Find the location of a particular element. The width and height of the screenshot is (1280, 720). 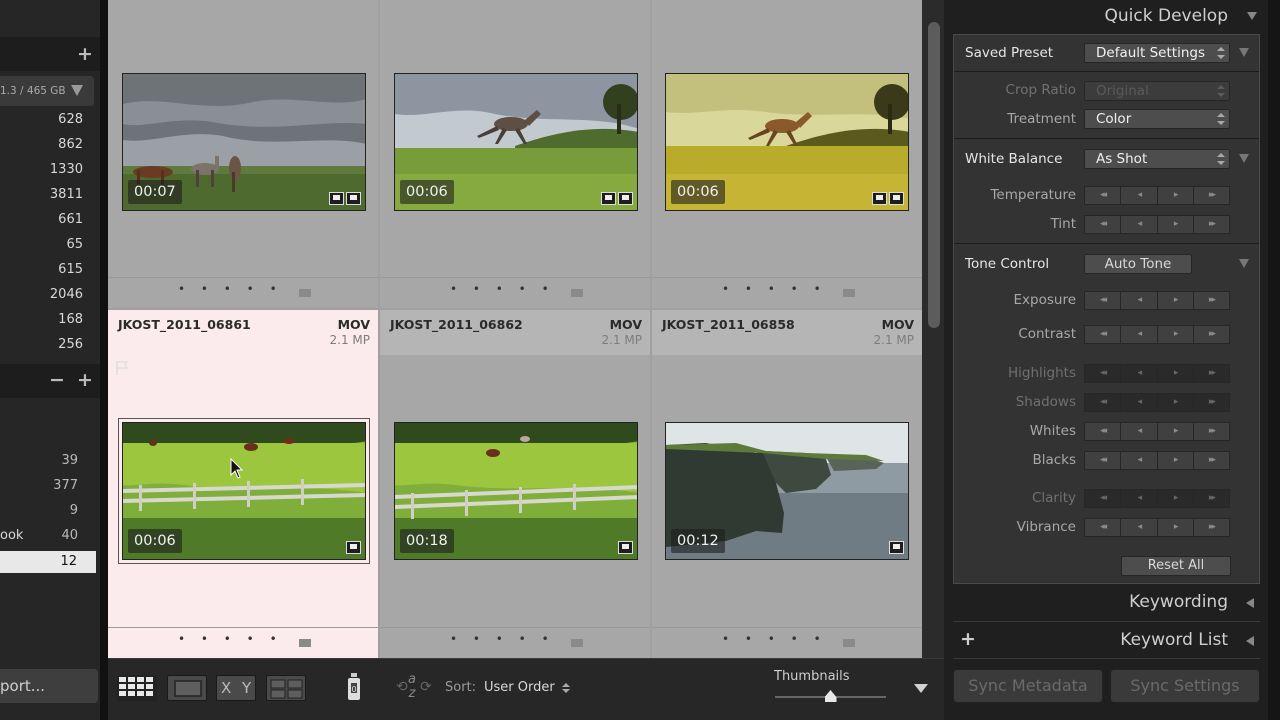

folder-count: 168 is located at coordinates (48, 319).